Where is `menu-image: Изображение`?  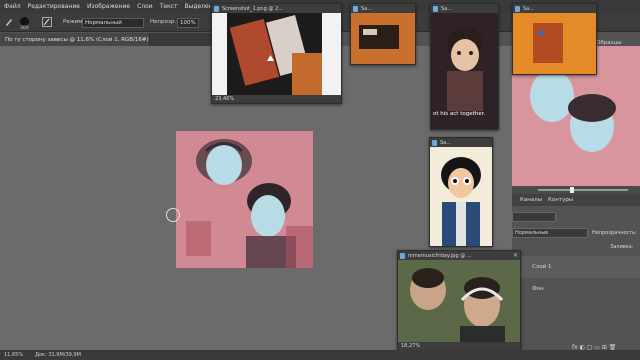 menu-image: Изображение is located at coordinates (108, 6).